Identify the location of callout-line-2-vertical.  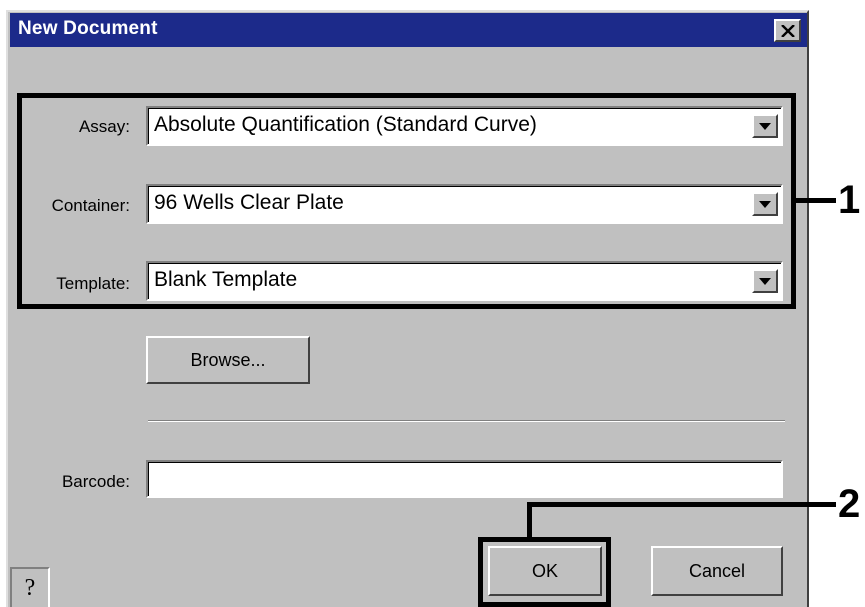
(529, 520).